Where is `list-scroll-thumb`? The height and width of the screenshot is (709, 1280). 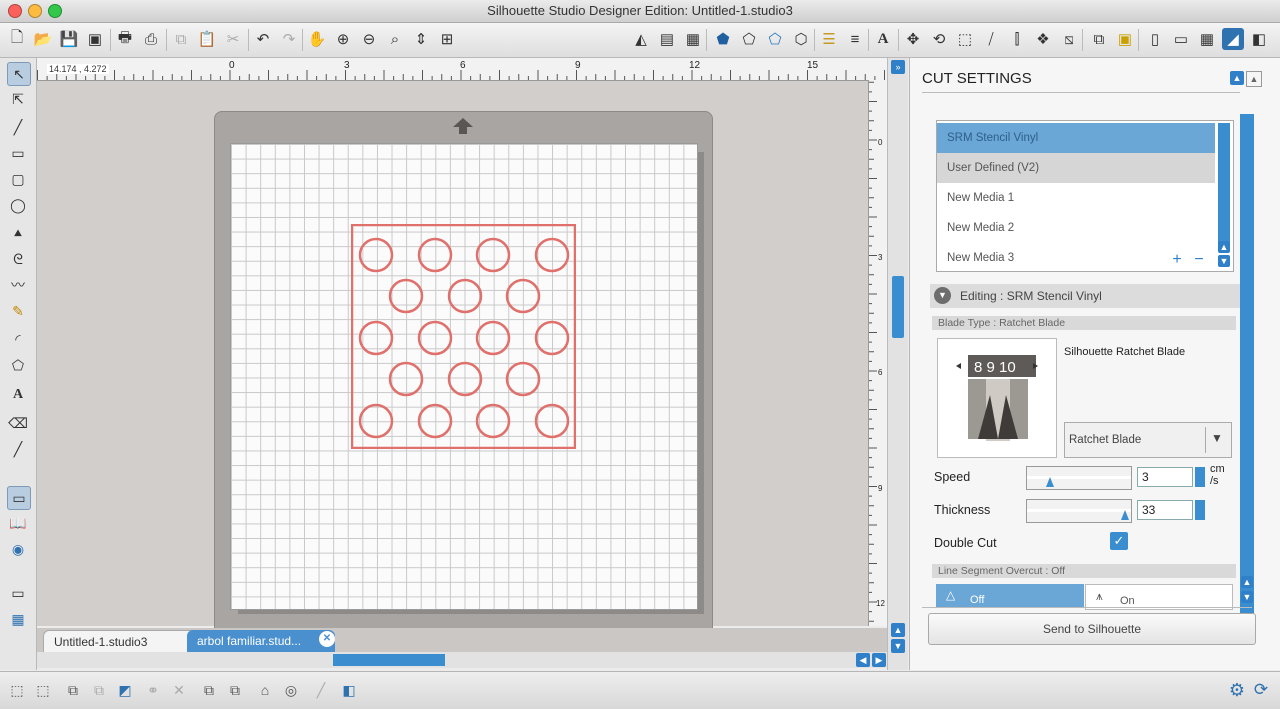 list-scroll-thumb is located at coordinates (1224, 183).